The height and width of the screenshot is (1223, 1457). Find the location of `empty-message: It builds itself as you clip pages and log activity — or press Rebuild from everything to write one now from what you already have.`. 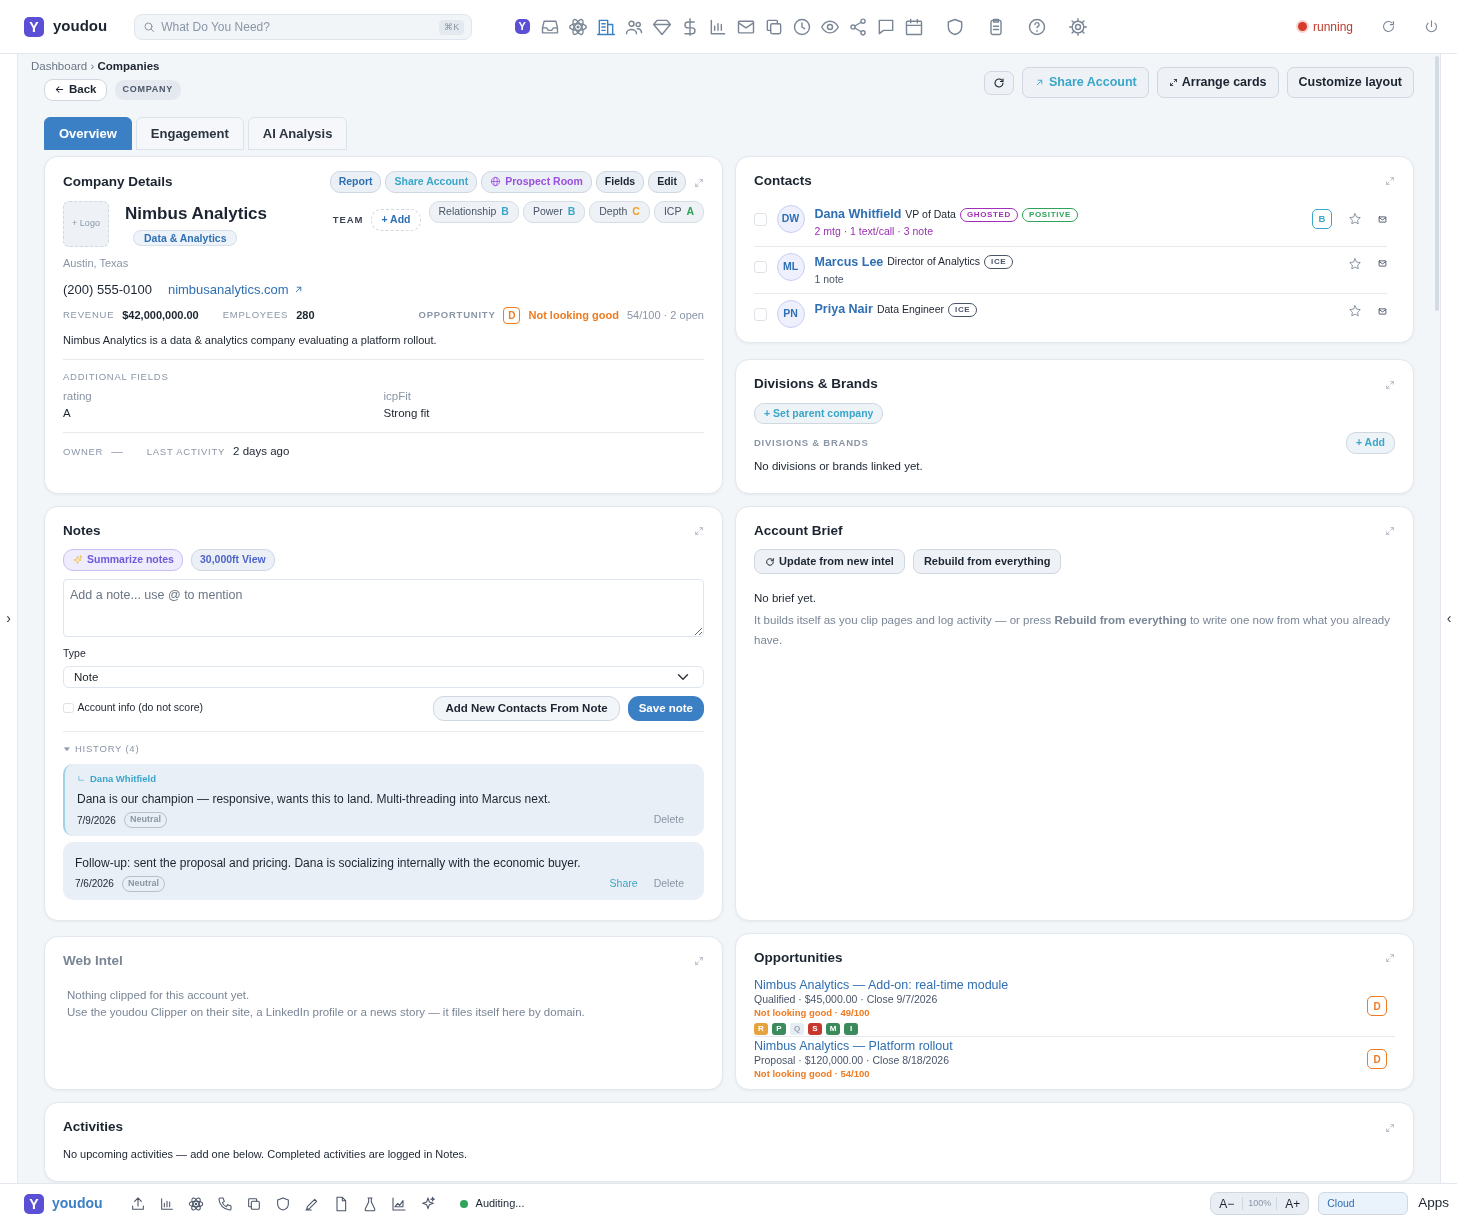

empty-message: It builds itself as you clip pages and log activity — or press Rebuild from everything to write one now from what you already have. is located at coordinates (1072, 630).